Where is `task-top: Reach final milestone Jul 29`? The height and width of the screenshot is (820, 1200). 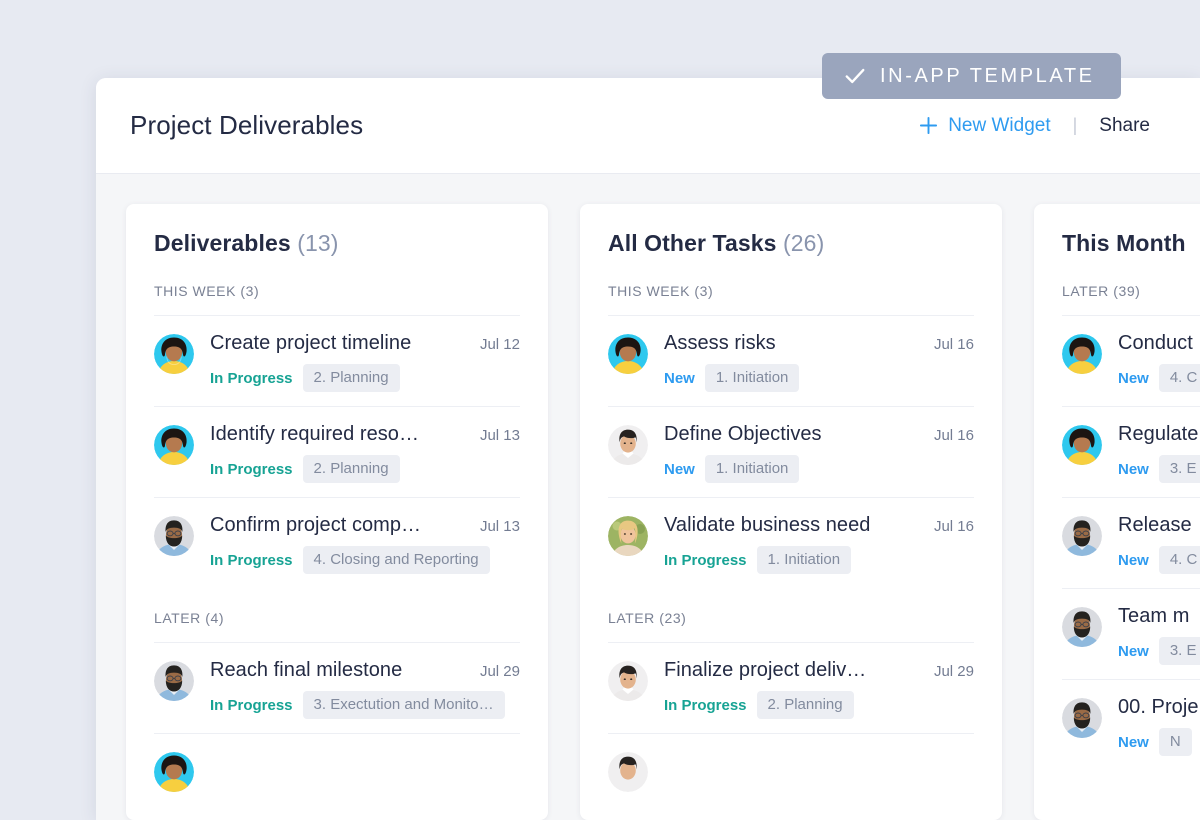 task-top: Reach final milestone Jul 29 is located at coordinates (365, 670).